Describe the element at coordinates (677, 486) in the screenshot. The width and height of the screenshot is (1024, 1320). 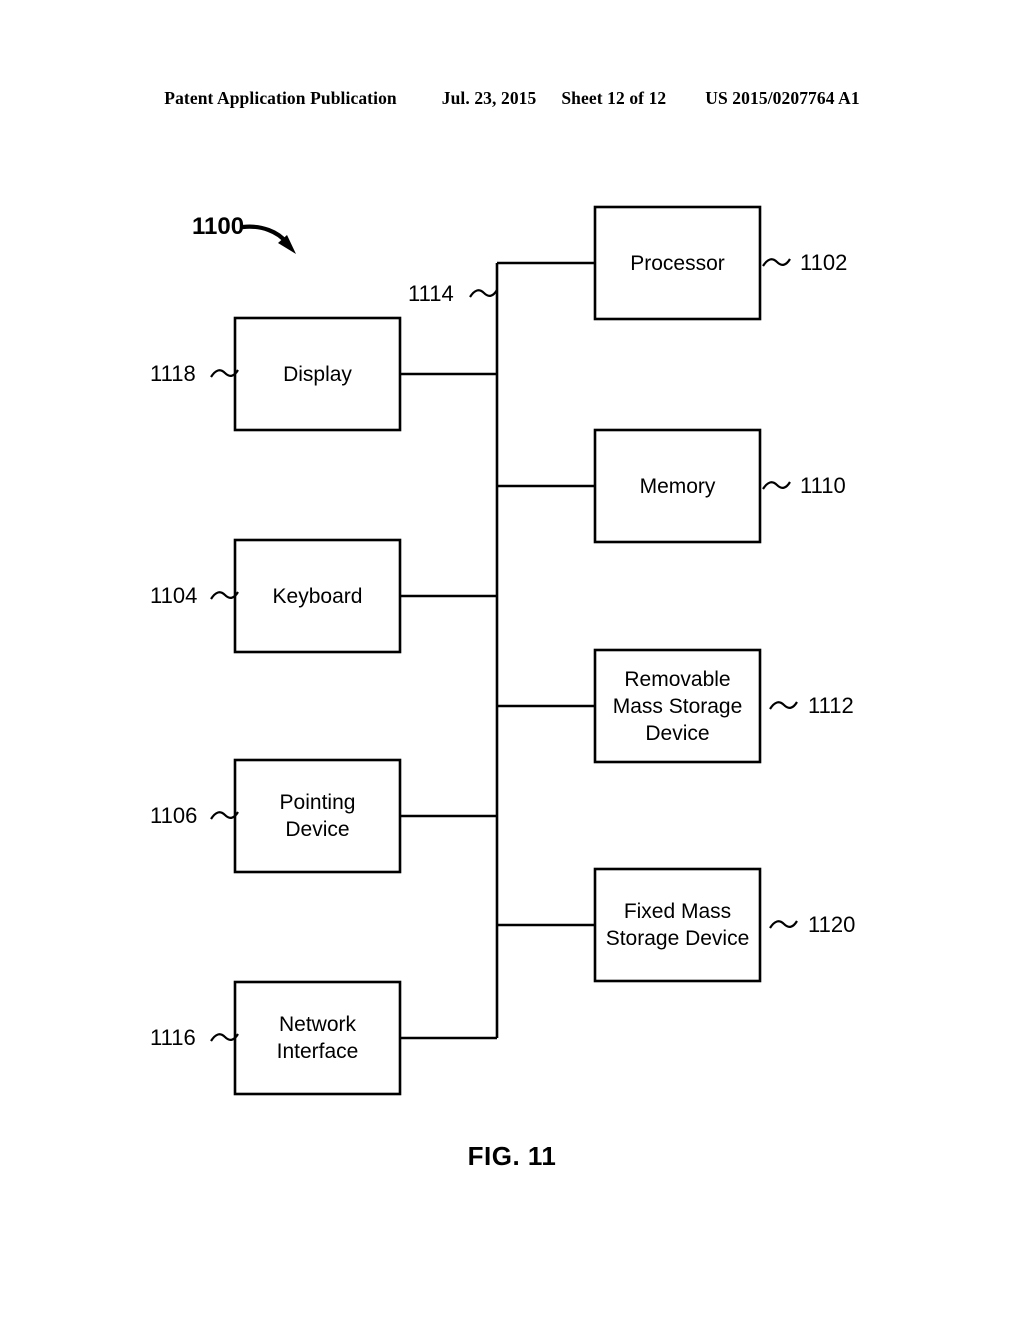
I see `memory-box` at that location.